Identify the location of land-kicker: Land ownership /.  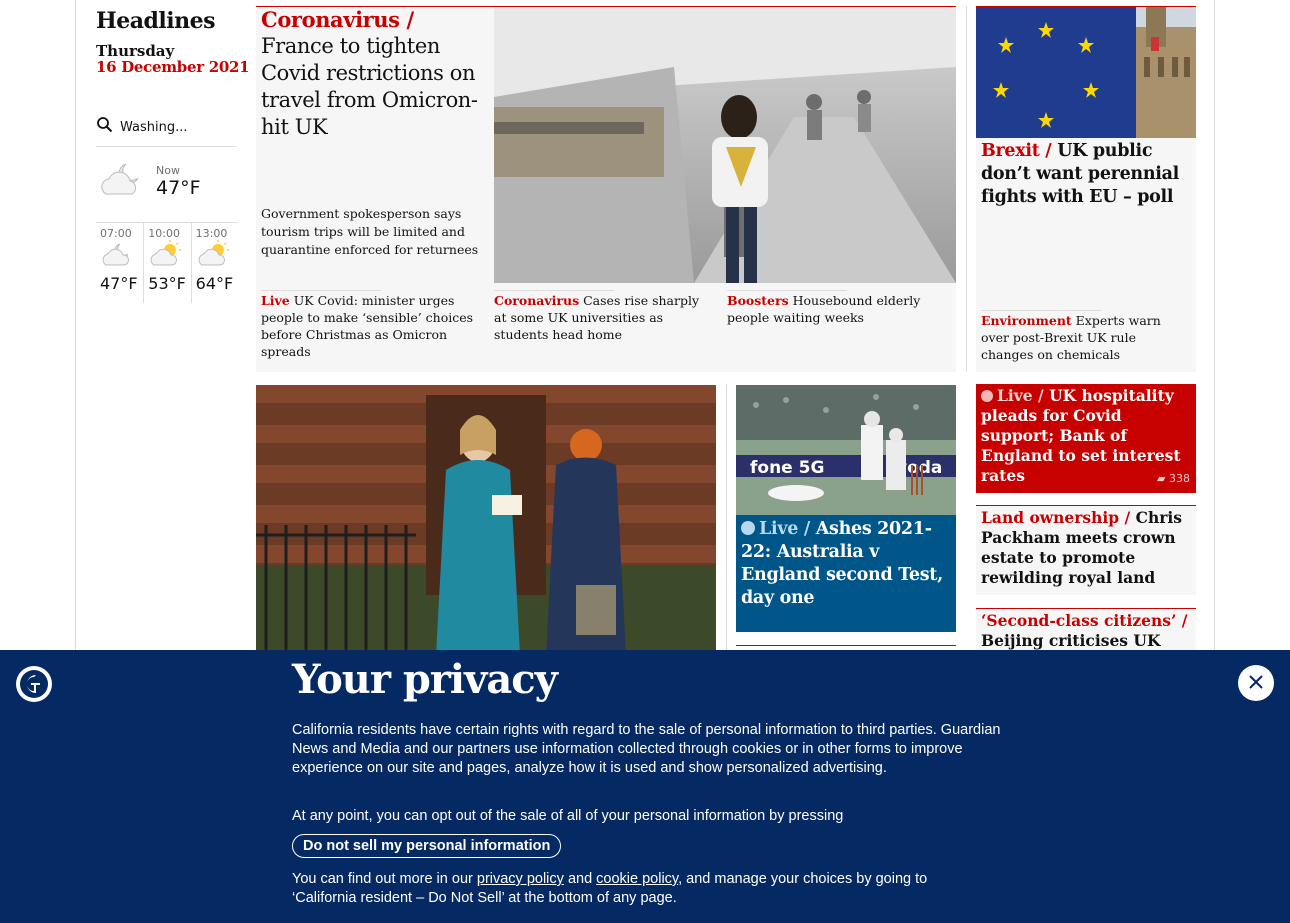
(1056, 517).